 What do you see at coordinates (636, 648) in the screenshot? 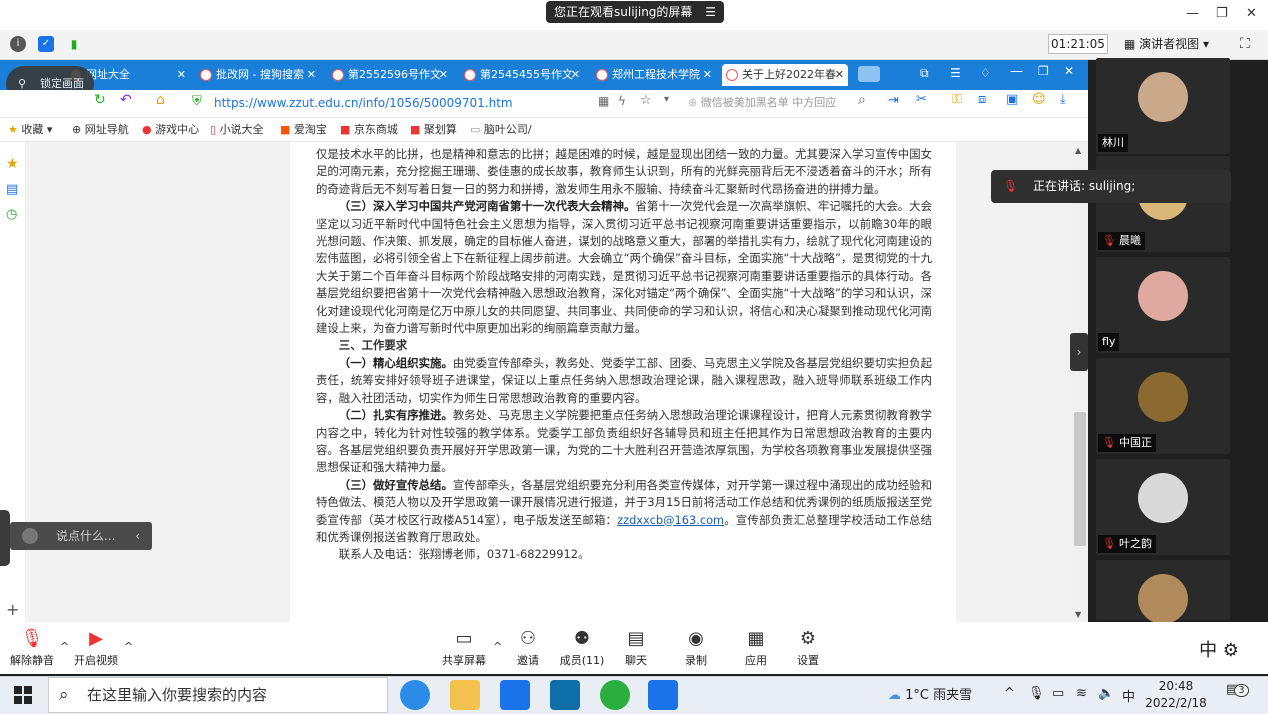
I see `chat-button: ▤ 聊天` at bounding box center [636, 648].